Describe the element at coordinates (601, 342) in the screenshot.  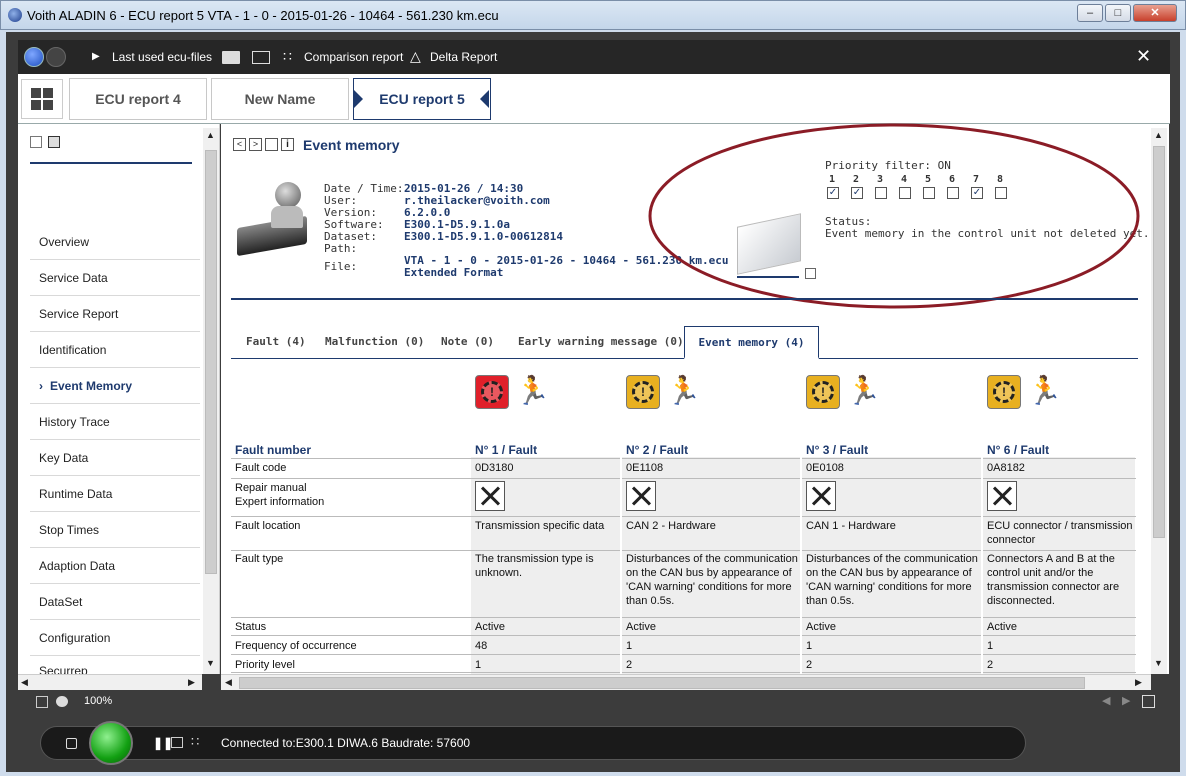
I see `tab-early-warning-message: Early warning message (0)` at that location.